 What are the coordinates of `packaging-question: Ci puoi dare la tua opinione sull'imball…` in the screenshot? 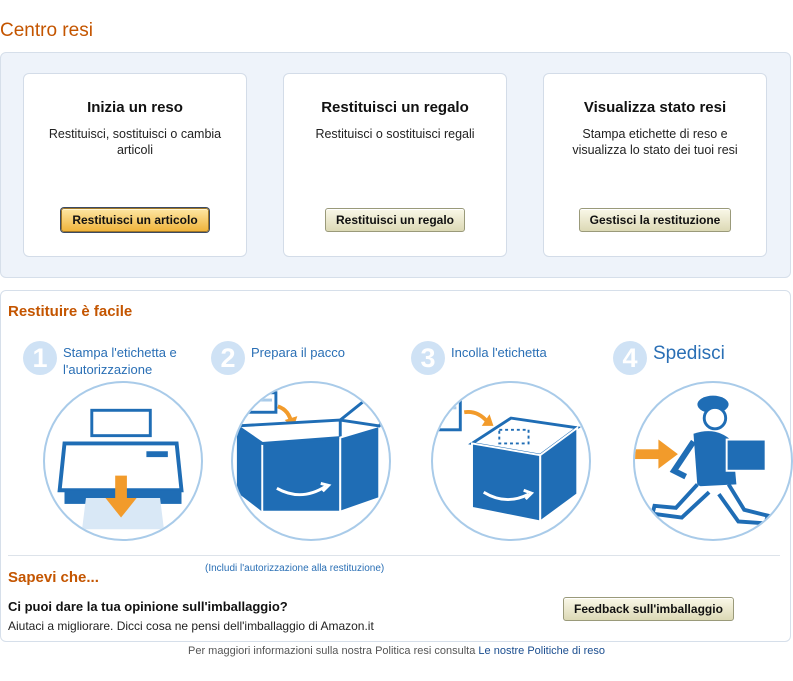 It's located at (148, 606).